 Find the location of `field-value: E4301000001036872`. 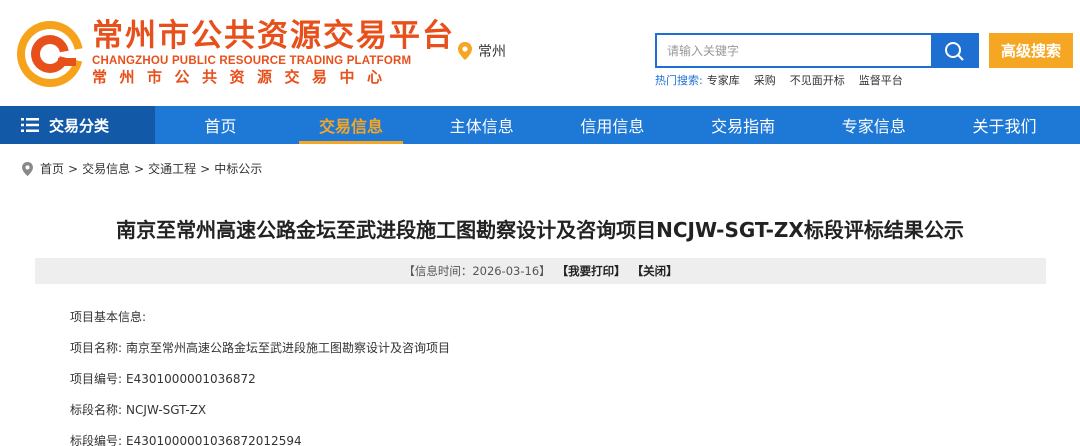

field-value: E4301000001036872 is located at coordinates (191, 379).